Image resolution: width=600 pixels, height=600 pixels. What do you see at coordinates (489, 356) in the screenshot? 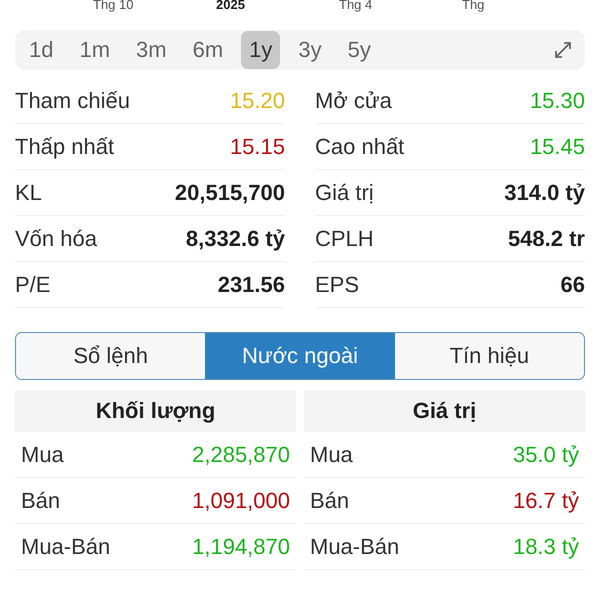
I see `section-tab: Tín hiệu` at bounding box center [489, 356].